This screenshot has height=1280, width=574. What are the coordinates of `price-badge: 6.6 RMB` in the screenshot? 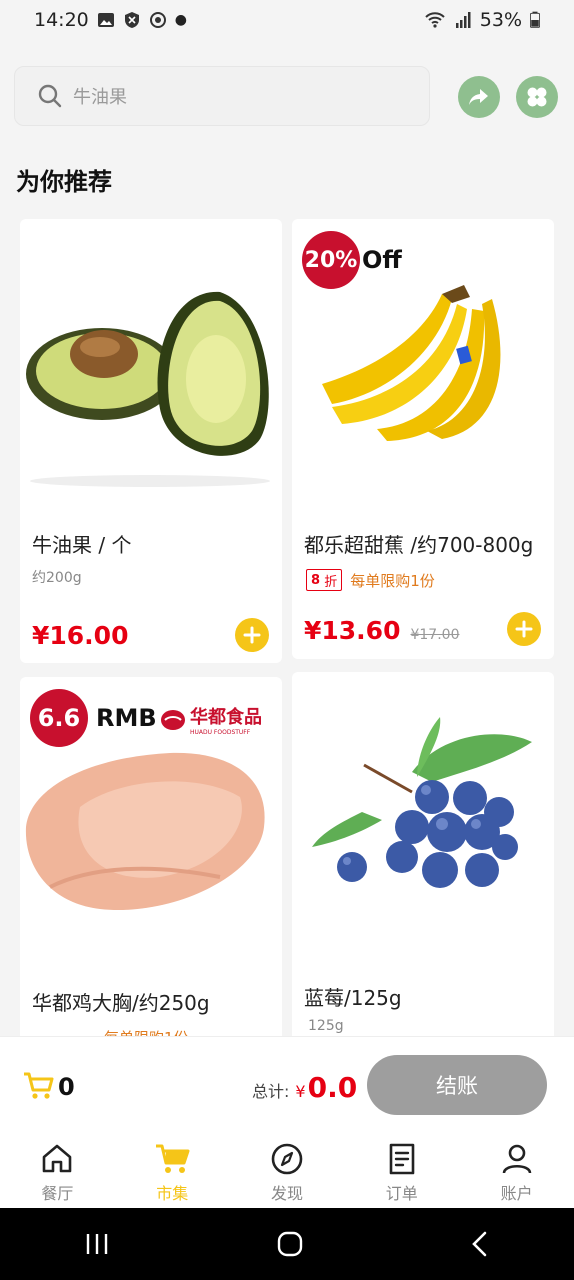 It's located at (93, 718).